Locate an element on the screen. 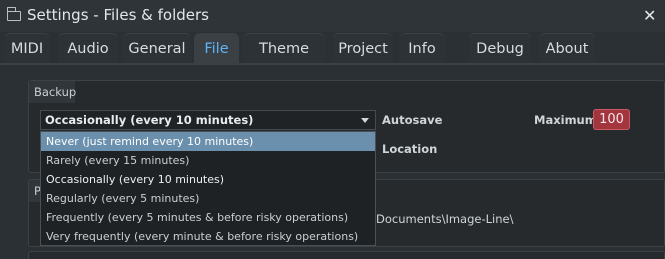 The width and height of the screenshot is (665, 259). backup-section-label: Backup is located at coordinates (52, 92).